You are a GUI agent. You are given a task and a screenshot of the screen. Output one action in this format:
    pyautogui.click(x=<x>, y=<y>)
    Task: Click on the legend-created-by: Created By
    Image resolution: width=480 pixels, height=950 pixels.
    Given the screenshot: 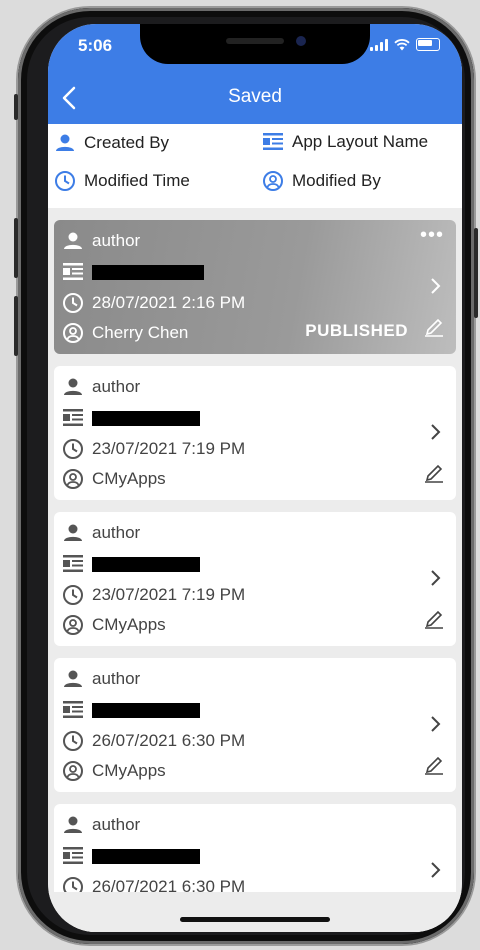 What is the action you would take?
    pyautogui.click(x=111, y=143)
    